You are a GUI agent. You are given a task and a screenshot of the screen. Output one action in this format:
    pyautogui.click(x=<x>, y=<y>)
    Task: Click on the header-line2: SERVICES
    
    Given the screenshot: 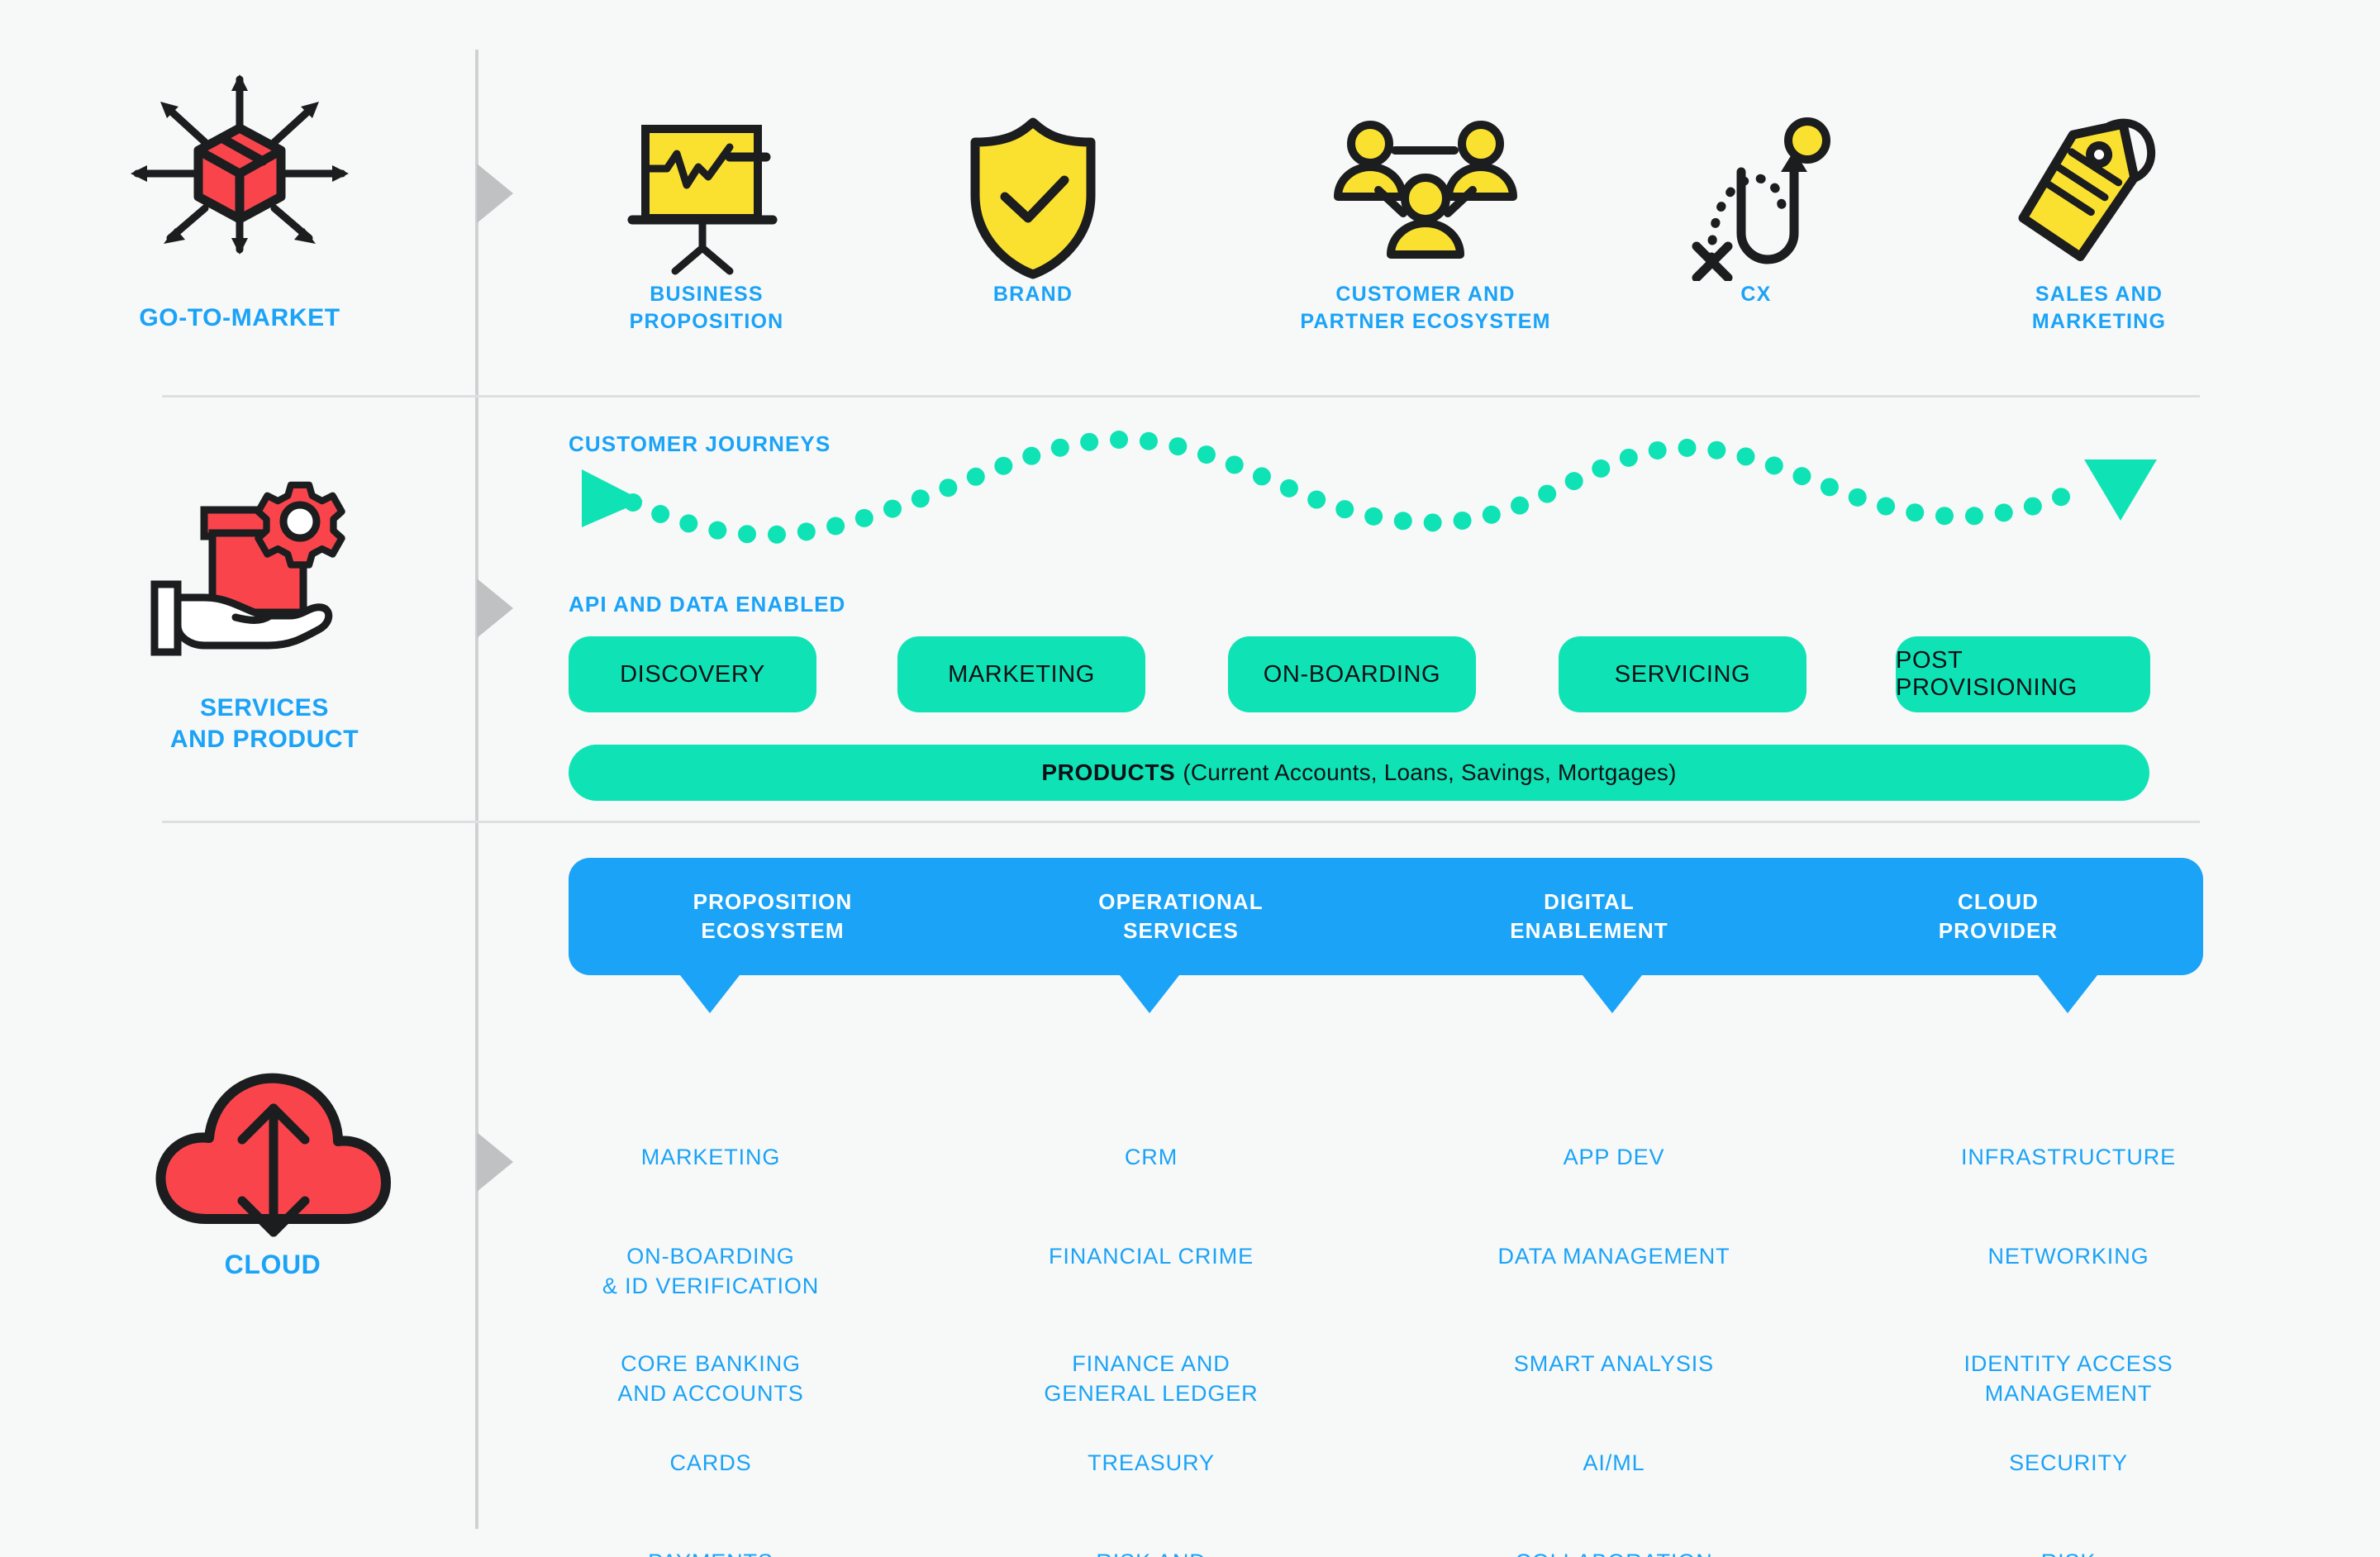 What is the action you would take?
    pyautogui.click(x=1181, y=930)
    